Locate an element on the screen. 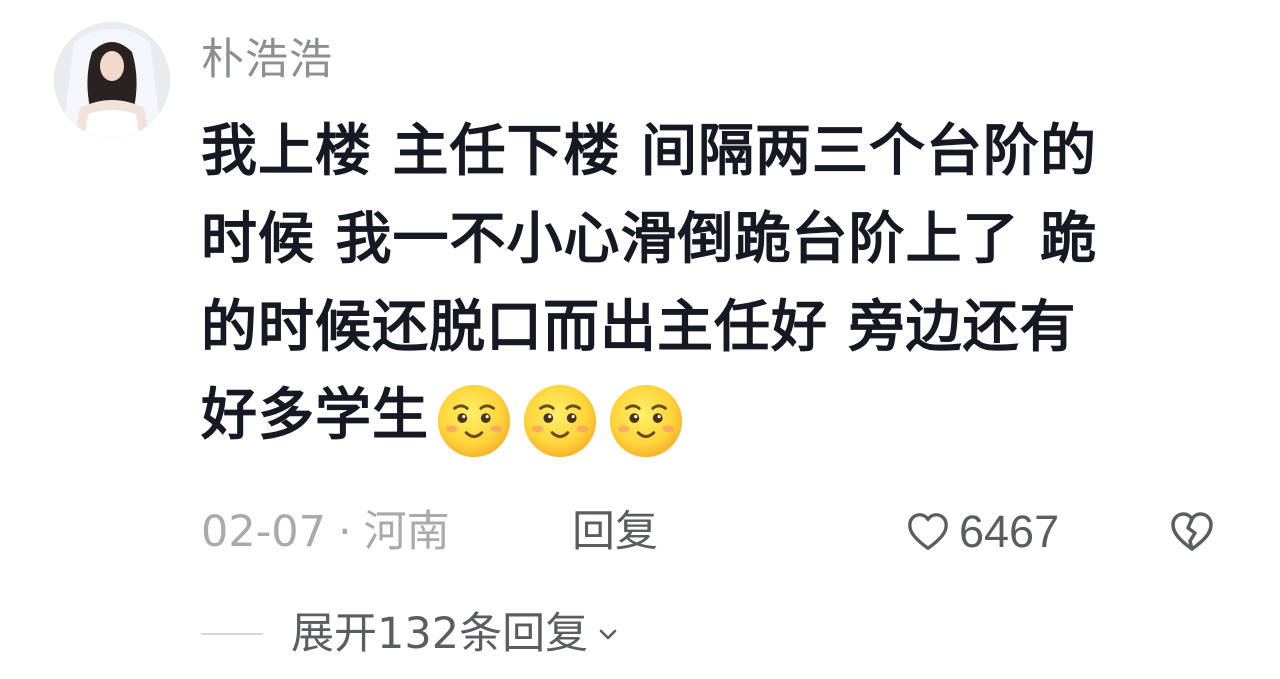 This screenshot has height=679, width=1280. dislike-button is located at coordinates (1192, 532).